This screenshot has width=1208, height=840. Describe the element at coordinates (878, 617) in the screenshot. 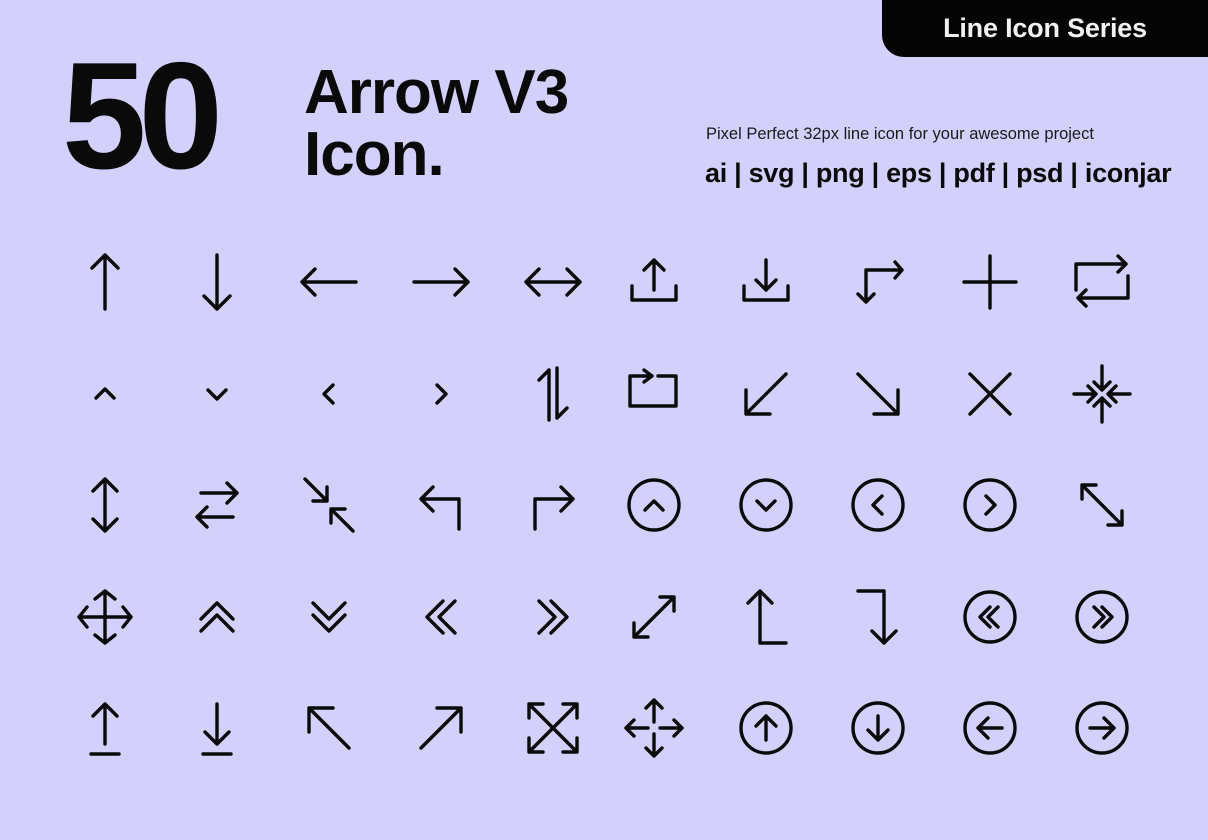

I see `arrow-corner-down-icon` at that location.